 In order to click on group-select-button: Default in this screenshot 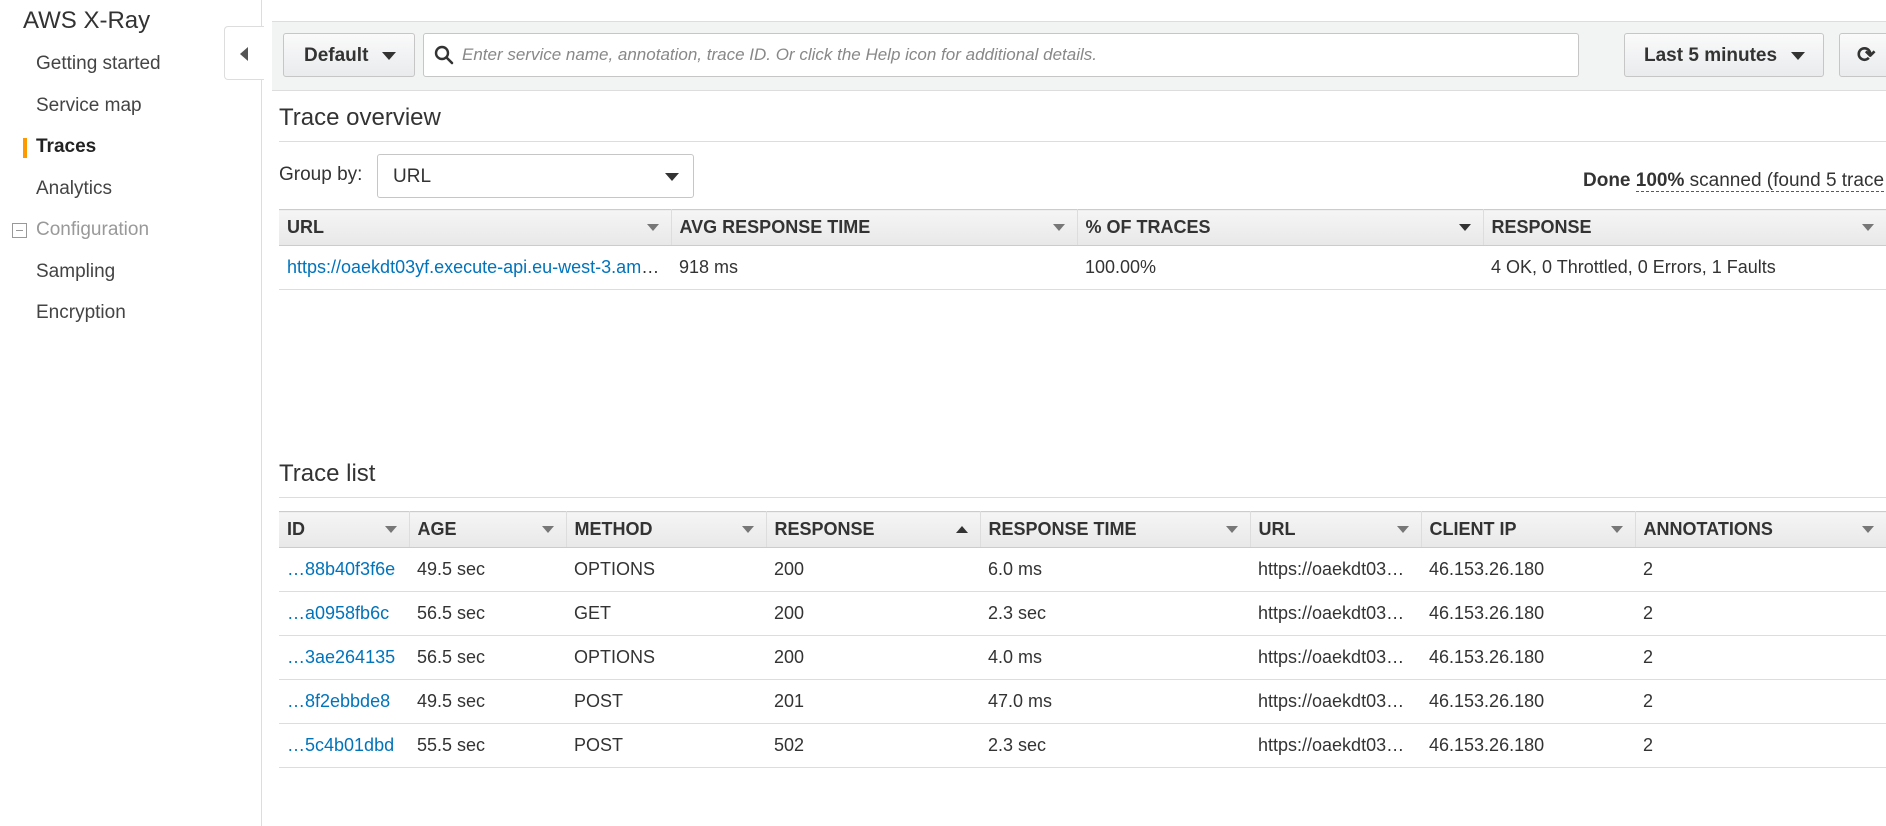, I will do `click(349, 55)`.